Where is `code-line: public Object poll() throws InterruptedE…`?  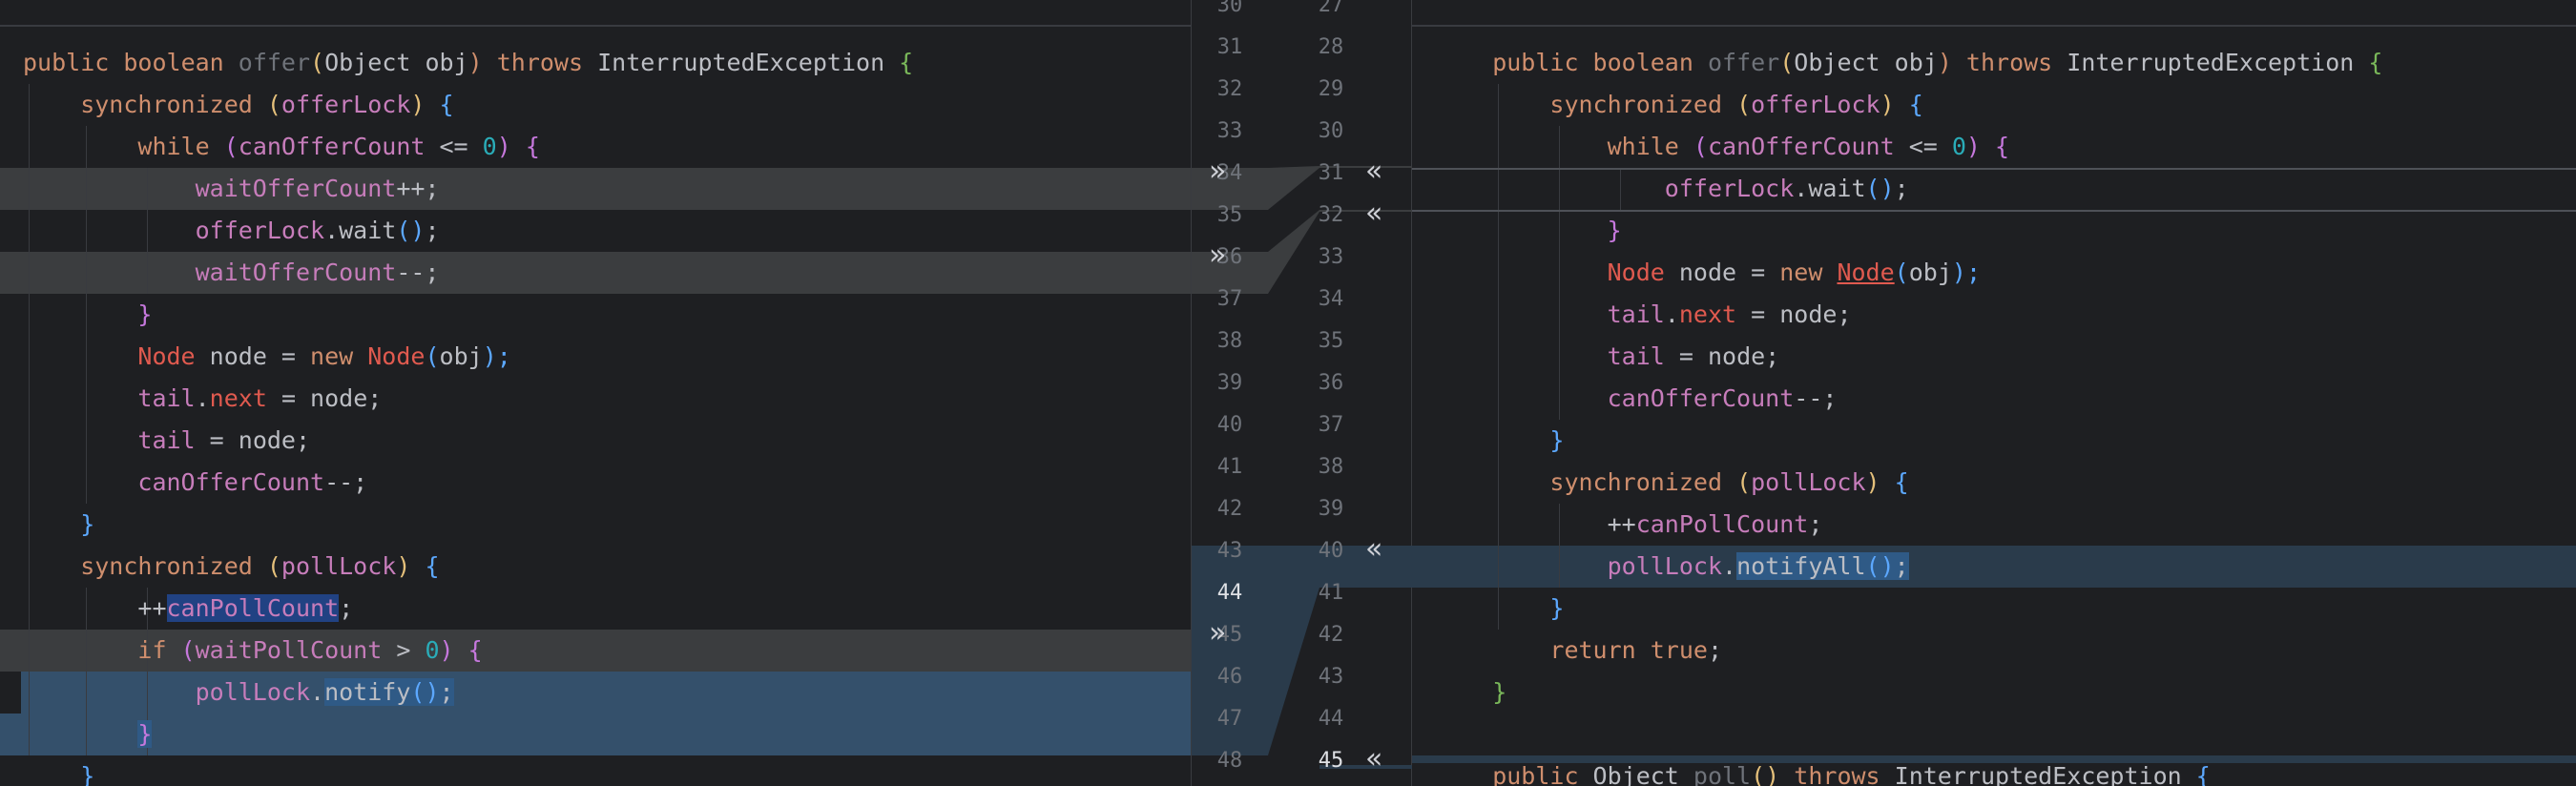 code-line: public Object poll() throws InterruptedE… is located at coordinates (1851, 770).